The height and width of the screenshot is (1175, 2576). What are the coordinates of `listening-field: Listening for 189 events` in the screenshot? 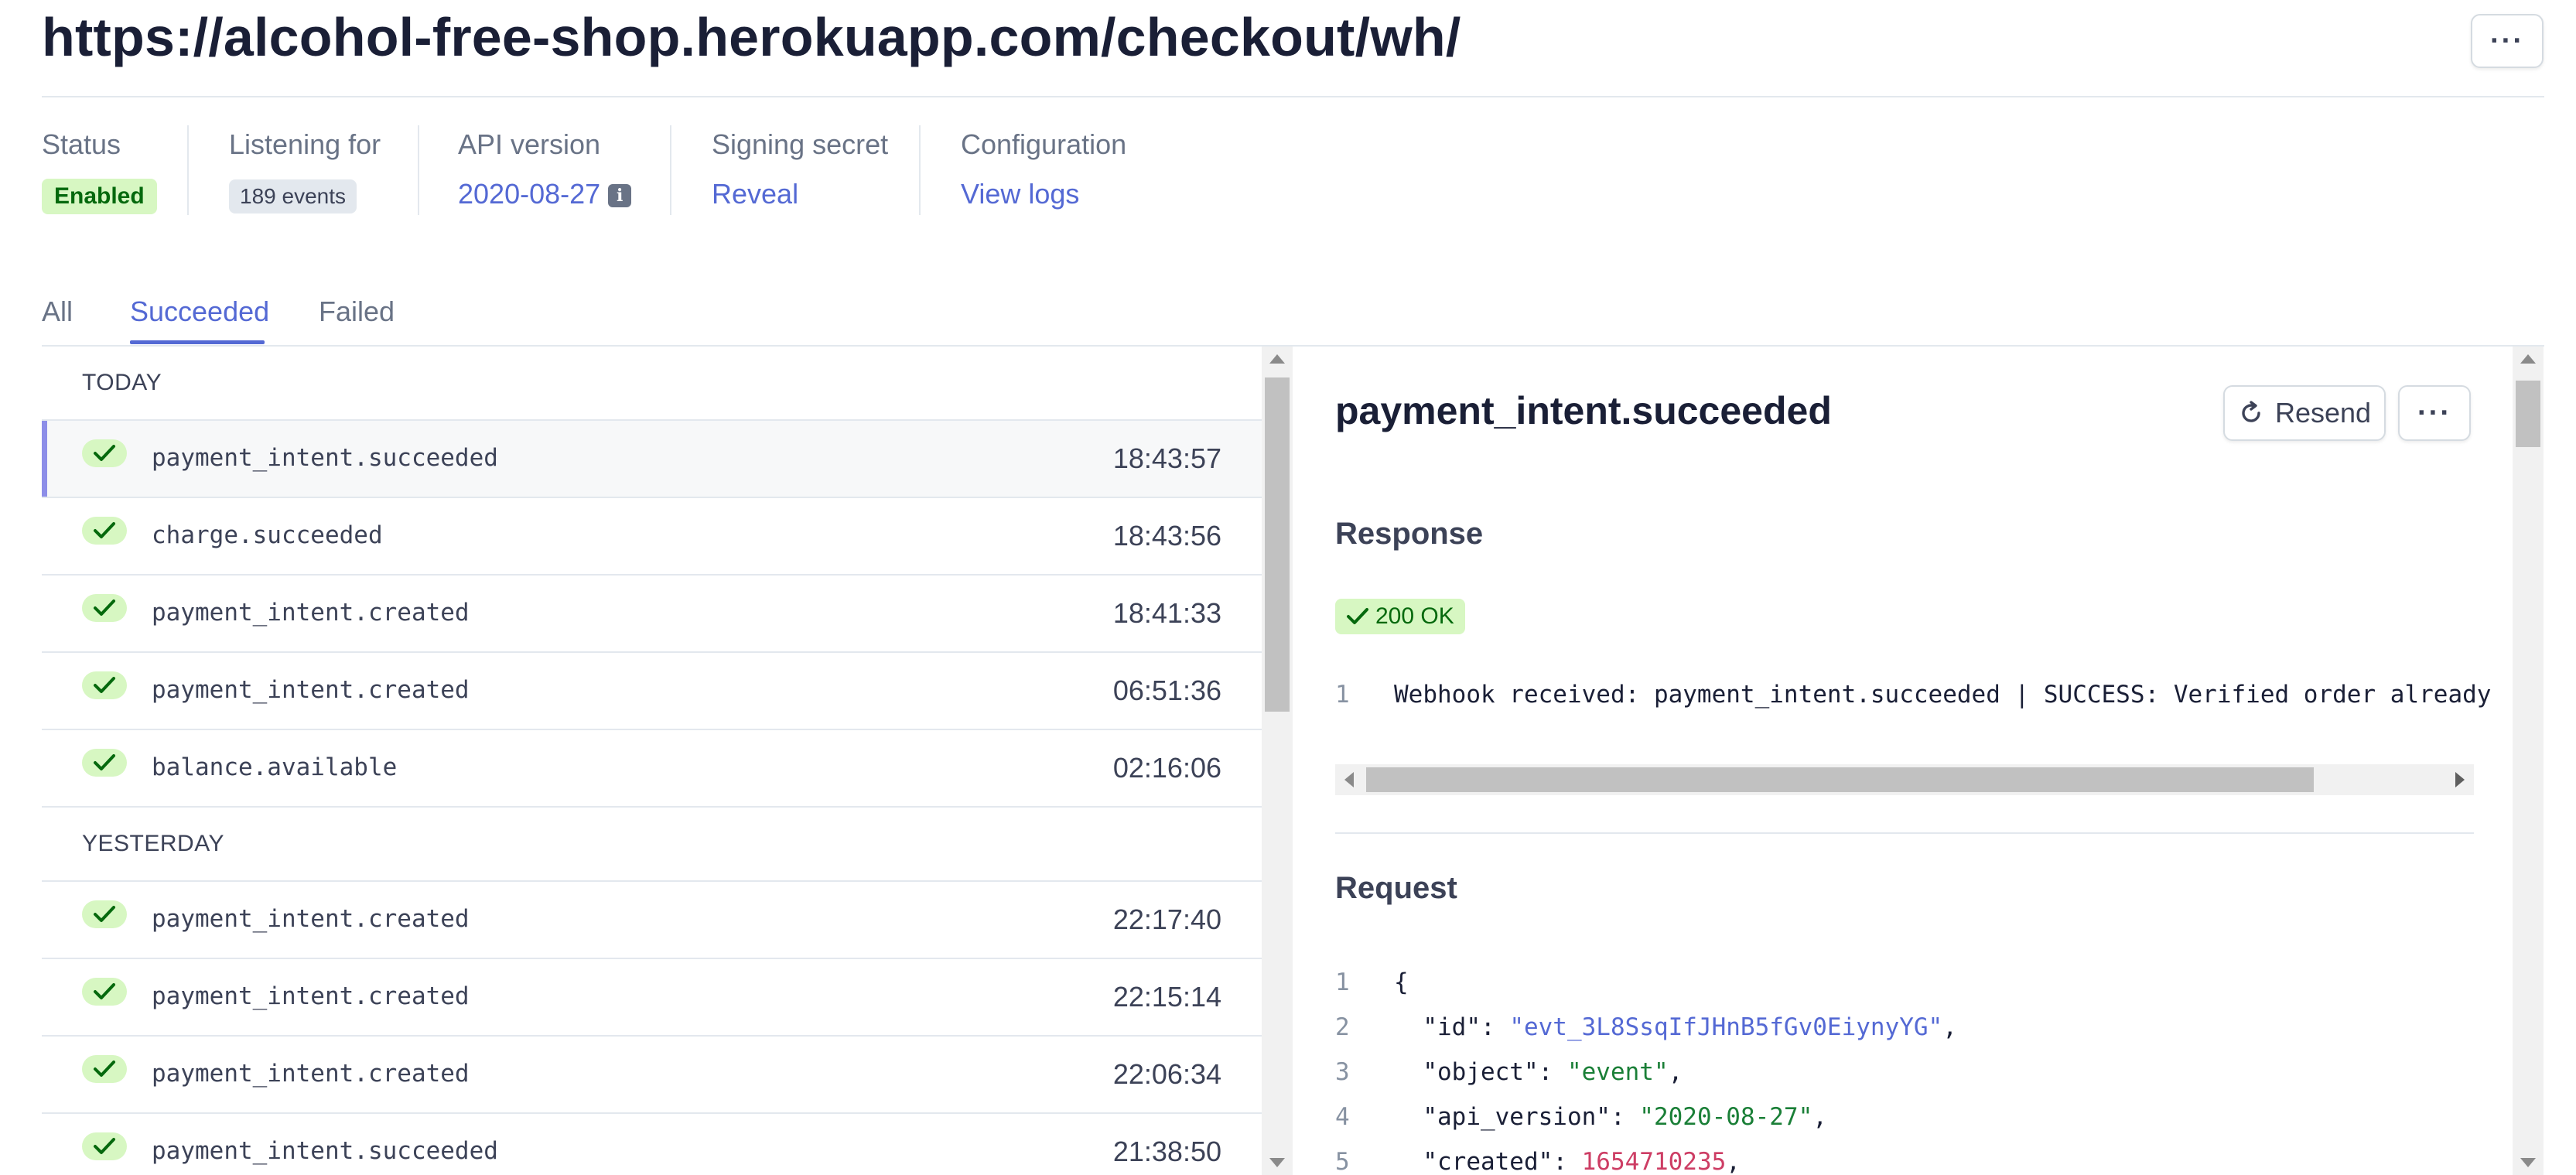 It's located at (305, 170).